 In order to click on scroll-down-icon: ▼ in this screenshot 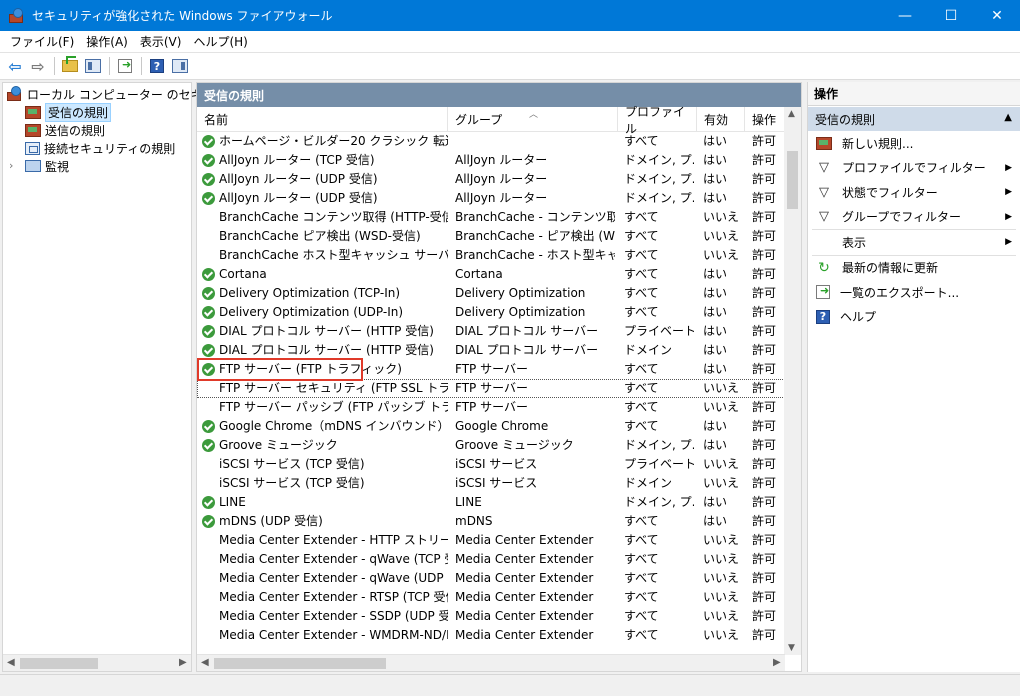, I will do `click(791, 648)`.